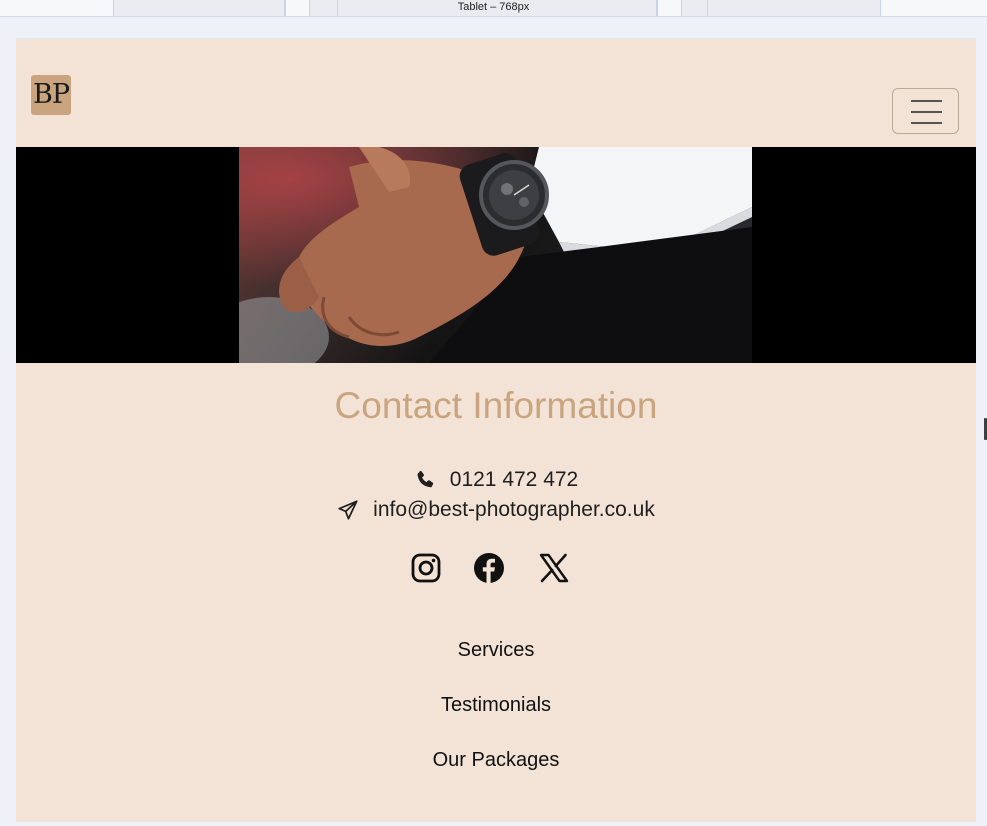  What do you see at coordinates (554, 568) in the screenshot?
I see `x-icon` at bounding box center [554, 568].